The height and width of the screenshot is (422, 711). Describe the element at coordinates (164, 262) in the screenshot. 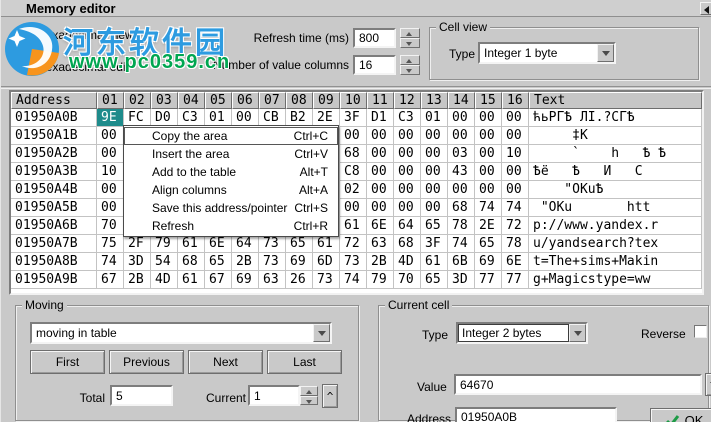

I see `byte-cell: 54` at that location.